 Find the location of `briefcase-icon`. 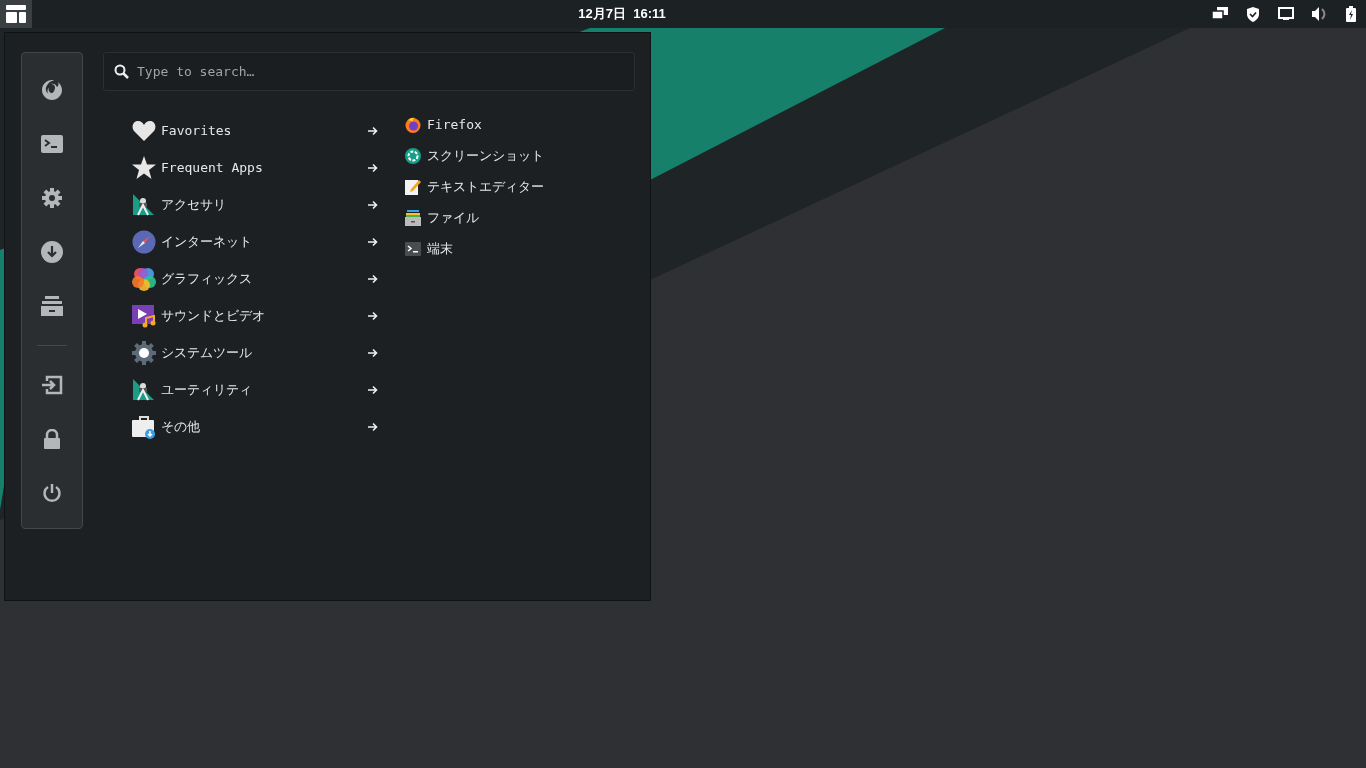

briefcase-icon is located at coordinates (144, 426).